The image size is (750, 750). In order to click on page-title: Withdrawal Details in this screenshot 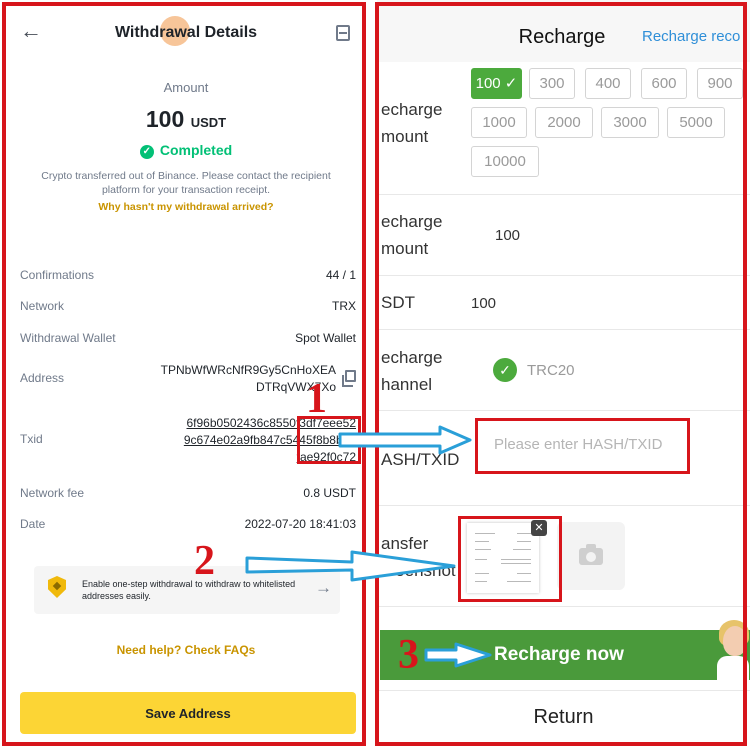, I will do `click(186, 32)`.